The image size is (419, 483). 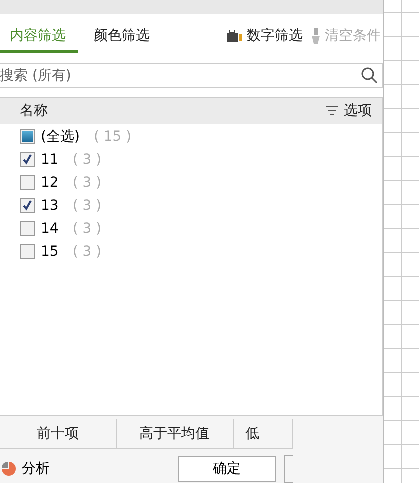 I want to click on search-icon, so click(x=369, y=75).